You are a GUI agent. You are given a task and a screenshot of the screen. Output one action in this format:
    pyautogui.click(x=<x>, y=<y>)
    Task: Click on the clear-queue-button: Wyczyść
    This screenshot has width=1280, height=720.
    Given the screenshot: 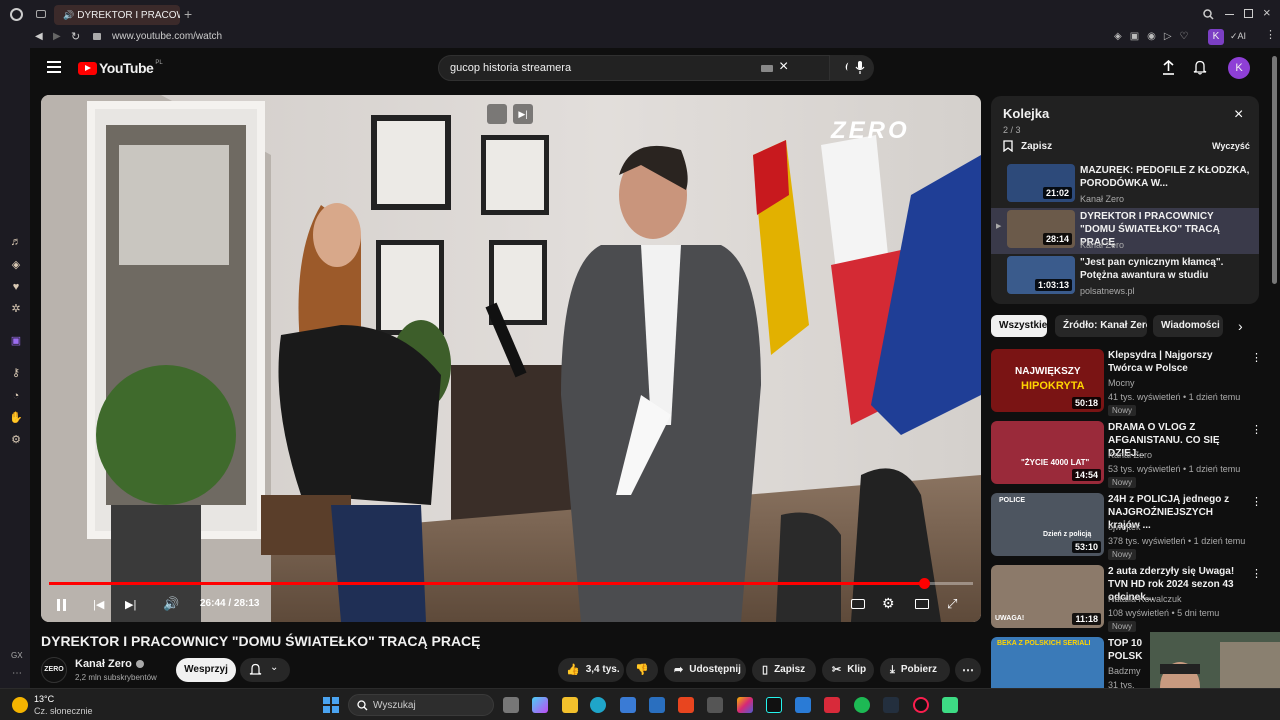 What is the action you would take?
    pyautogui.click(x=1231, y=146)
    